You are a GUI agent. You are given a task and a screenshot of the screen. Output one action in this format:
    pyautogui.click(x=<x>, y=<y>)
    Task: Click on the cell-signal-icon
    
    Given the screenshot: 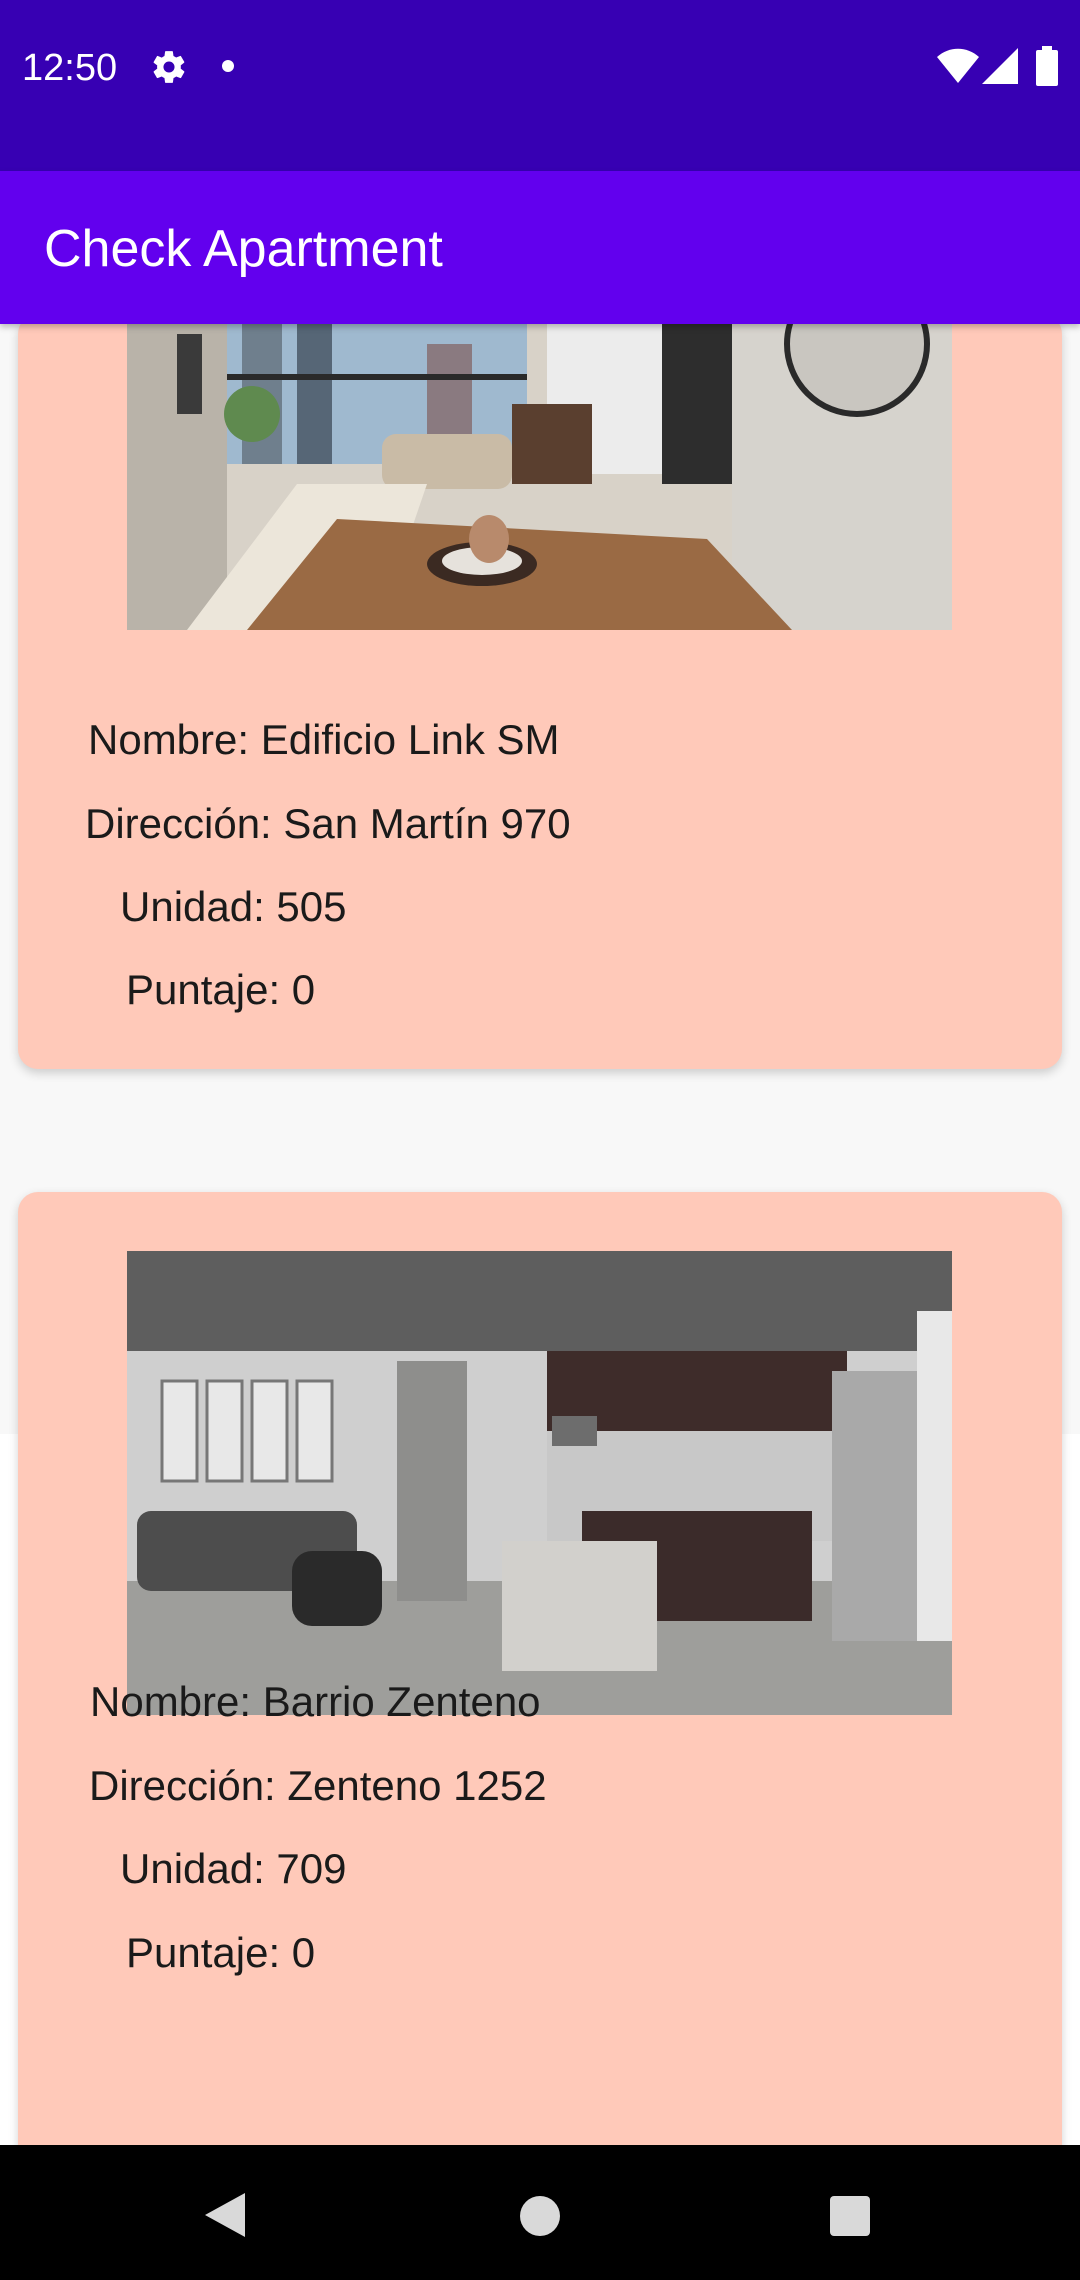 What is the action you would take?
    pyautogui.click(x=1000, y=66)
    